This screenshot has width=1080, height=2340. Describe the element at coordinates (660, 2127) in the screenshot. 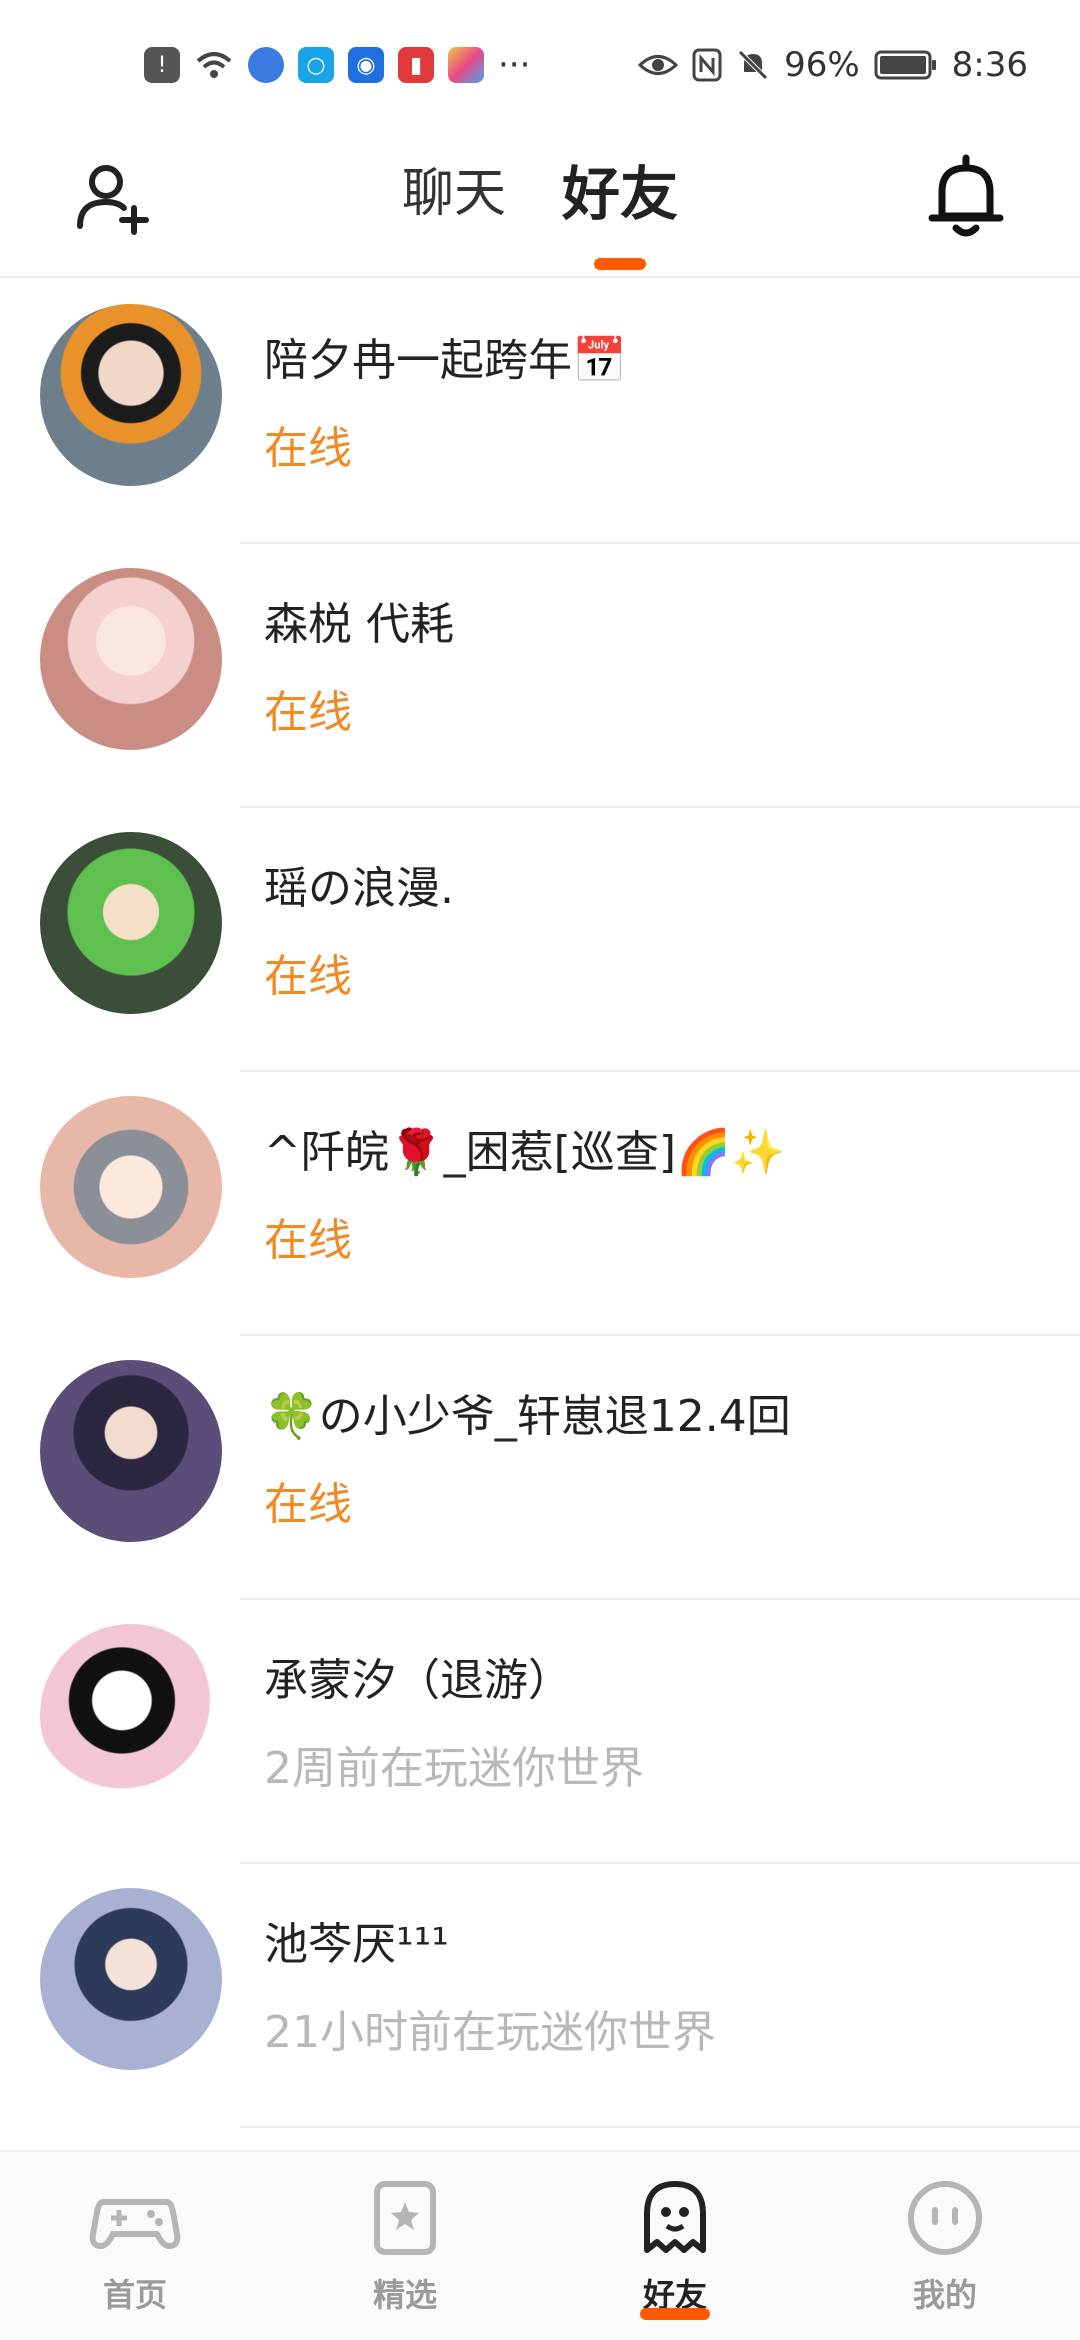

I see `divider` at that location.